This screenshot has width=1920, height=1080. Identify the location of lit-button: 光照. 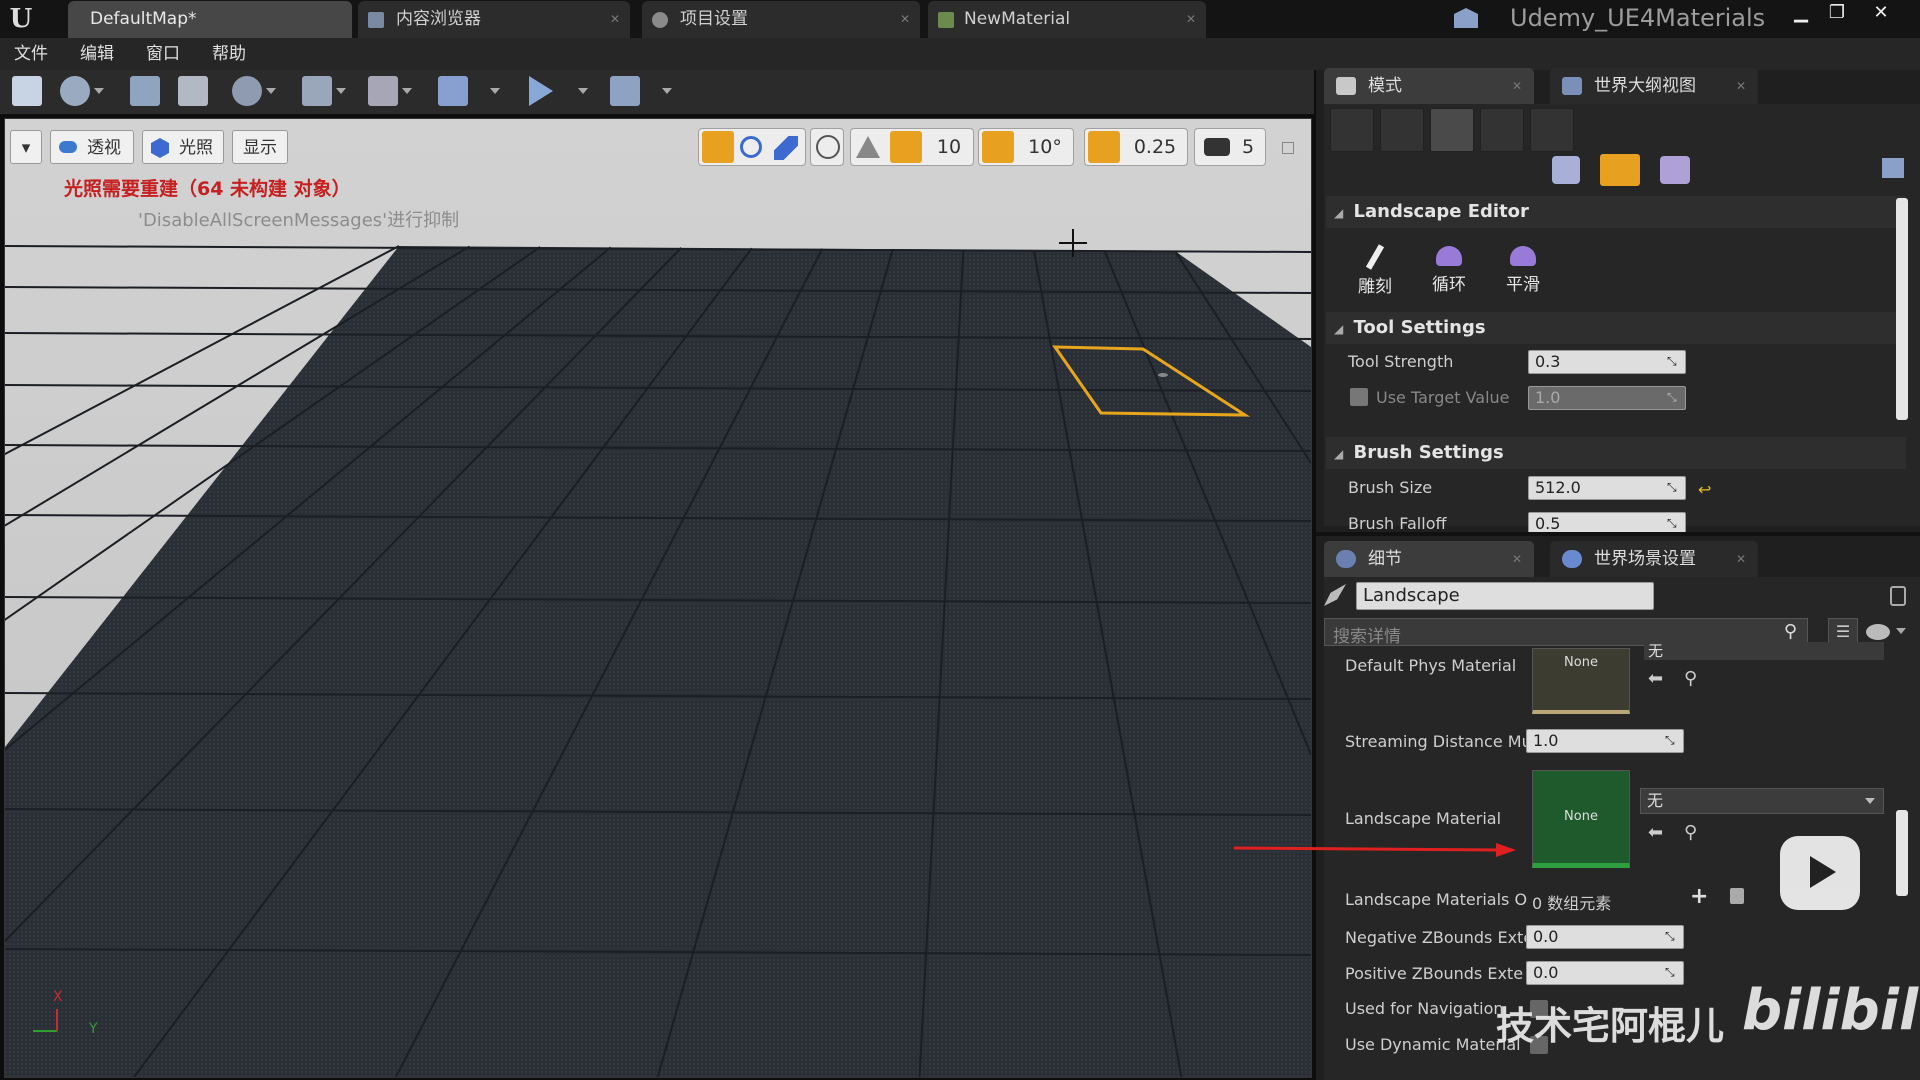
(183, 147).